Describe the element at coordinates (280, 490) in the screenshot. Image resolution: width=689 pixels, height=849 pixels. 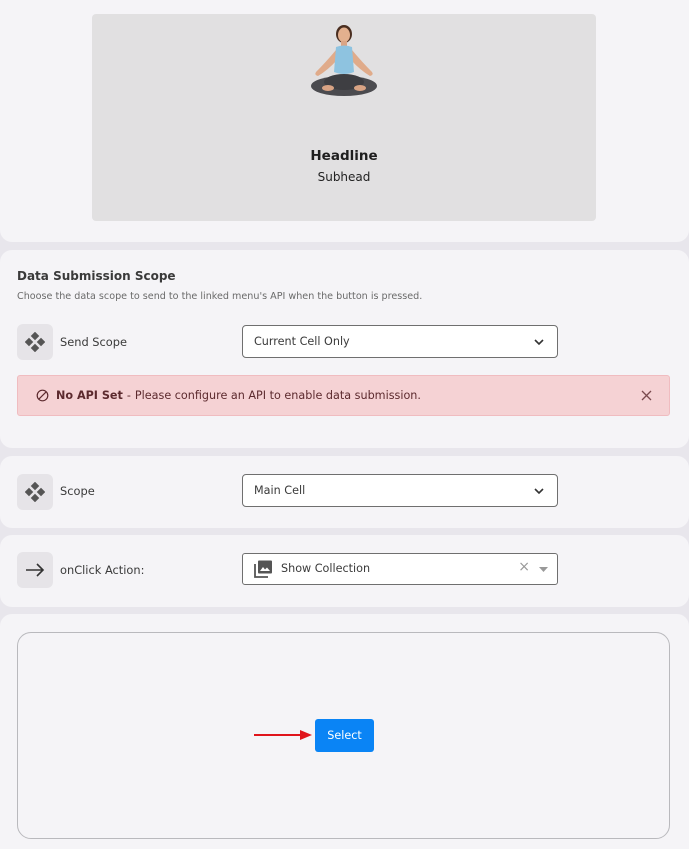
I see `scope-value: Main Cell` at that location.